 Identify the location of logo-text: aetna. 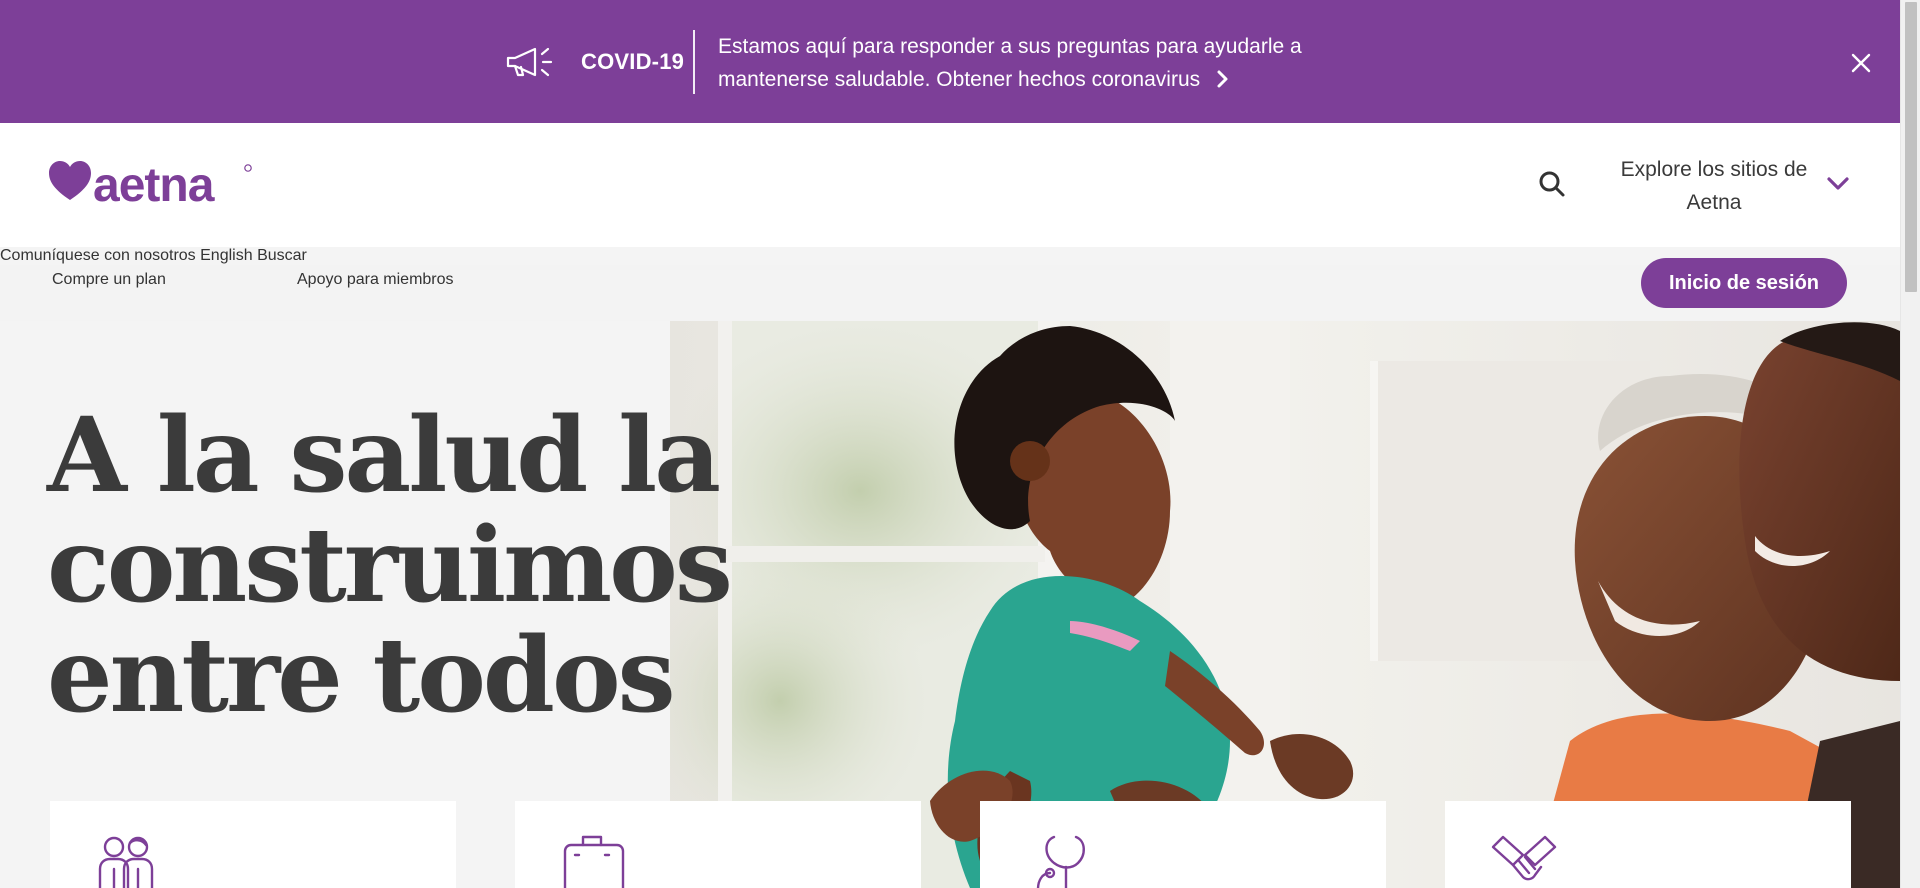
(154, 183).